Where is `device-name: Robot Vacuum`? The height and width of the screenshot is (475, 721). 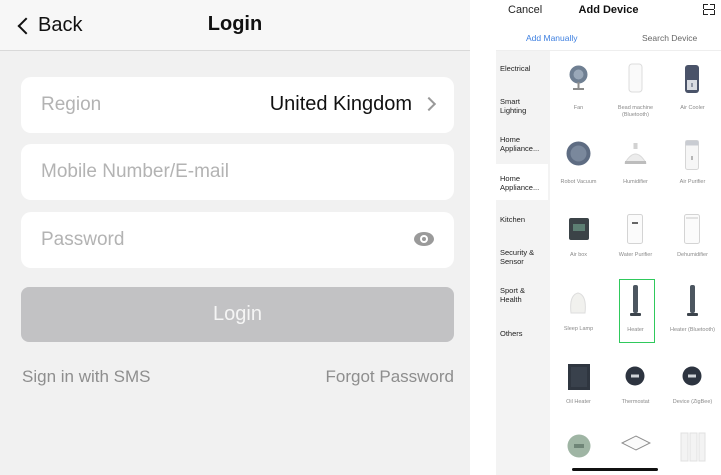
device-name: Robot Vacuum is located at coordinates (578, 182).